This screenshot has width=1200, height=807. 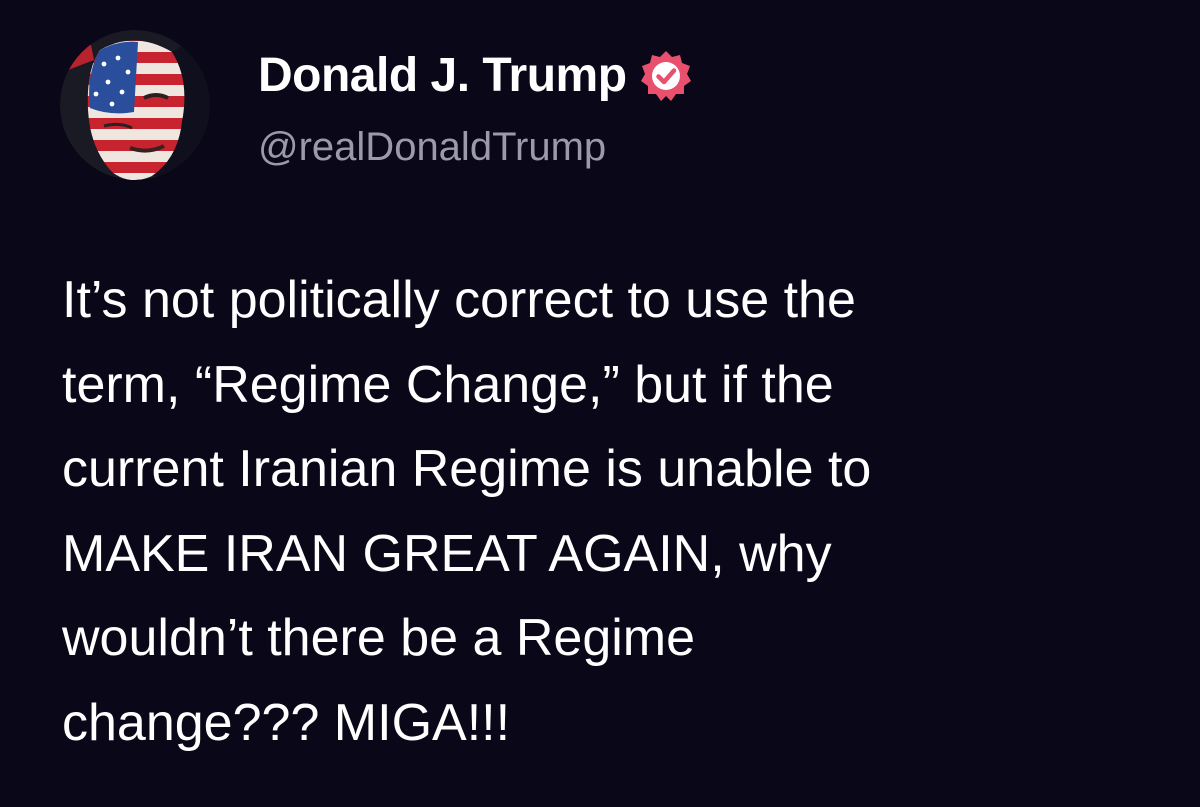 What do you see at coordinates (379, 638) in the screenshot?
I see `post-line: wouldn’t there be a Regime` at bounding box center [379, 638].